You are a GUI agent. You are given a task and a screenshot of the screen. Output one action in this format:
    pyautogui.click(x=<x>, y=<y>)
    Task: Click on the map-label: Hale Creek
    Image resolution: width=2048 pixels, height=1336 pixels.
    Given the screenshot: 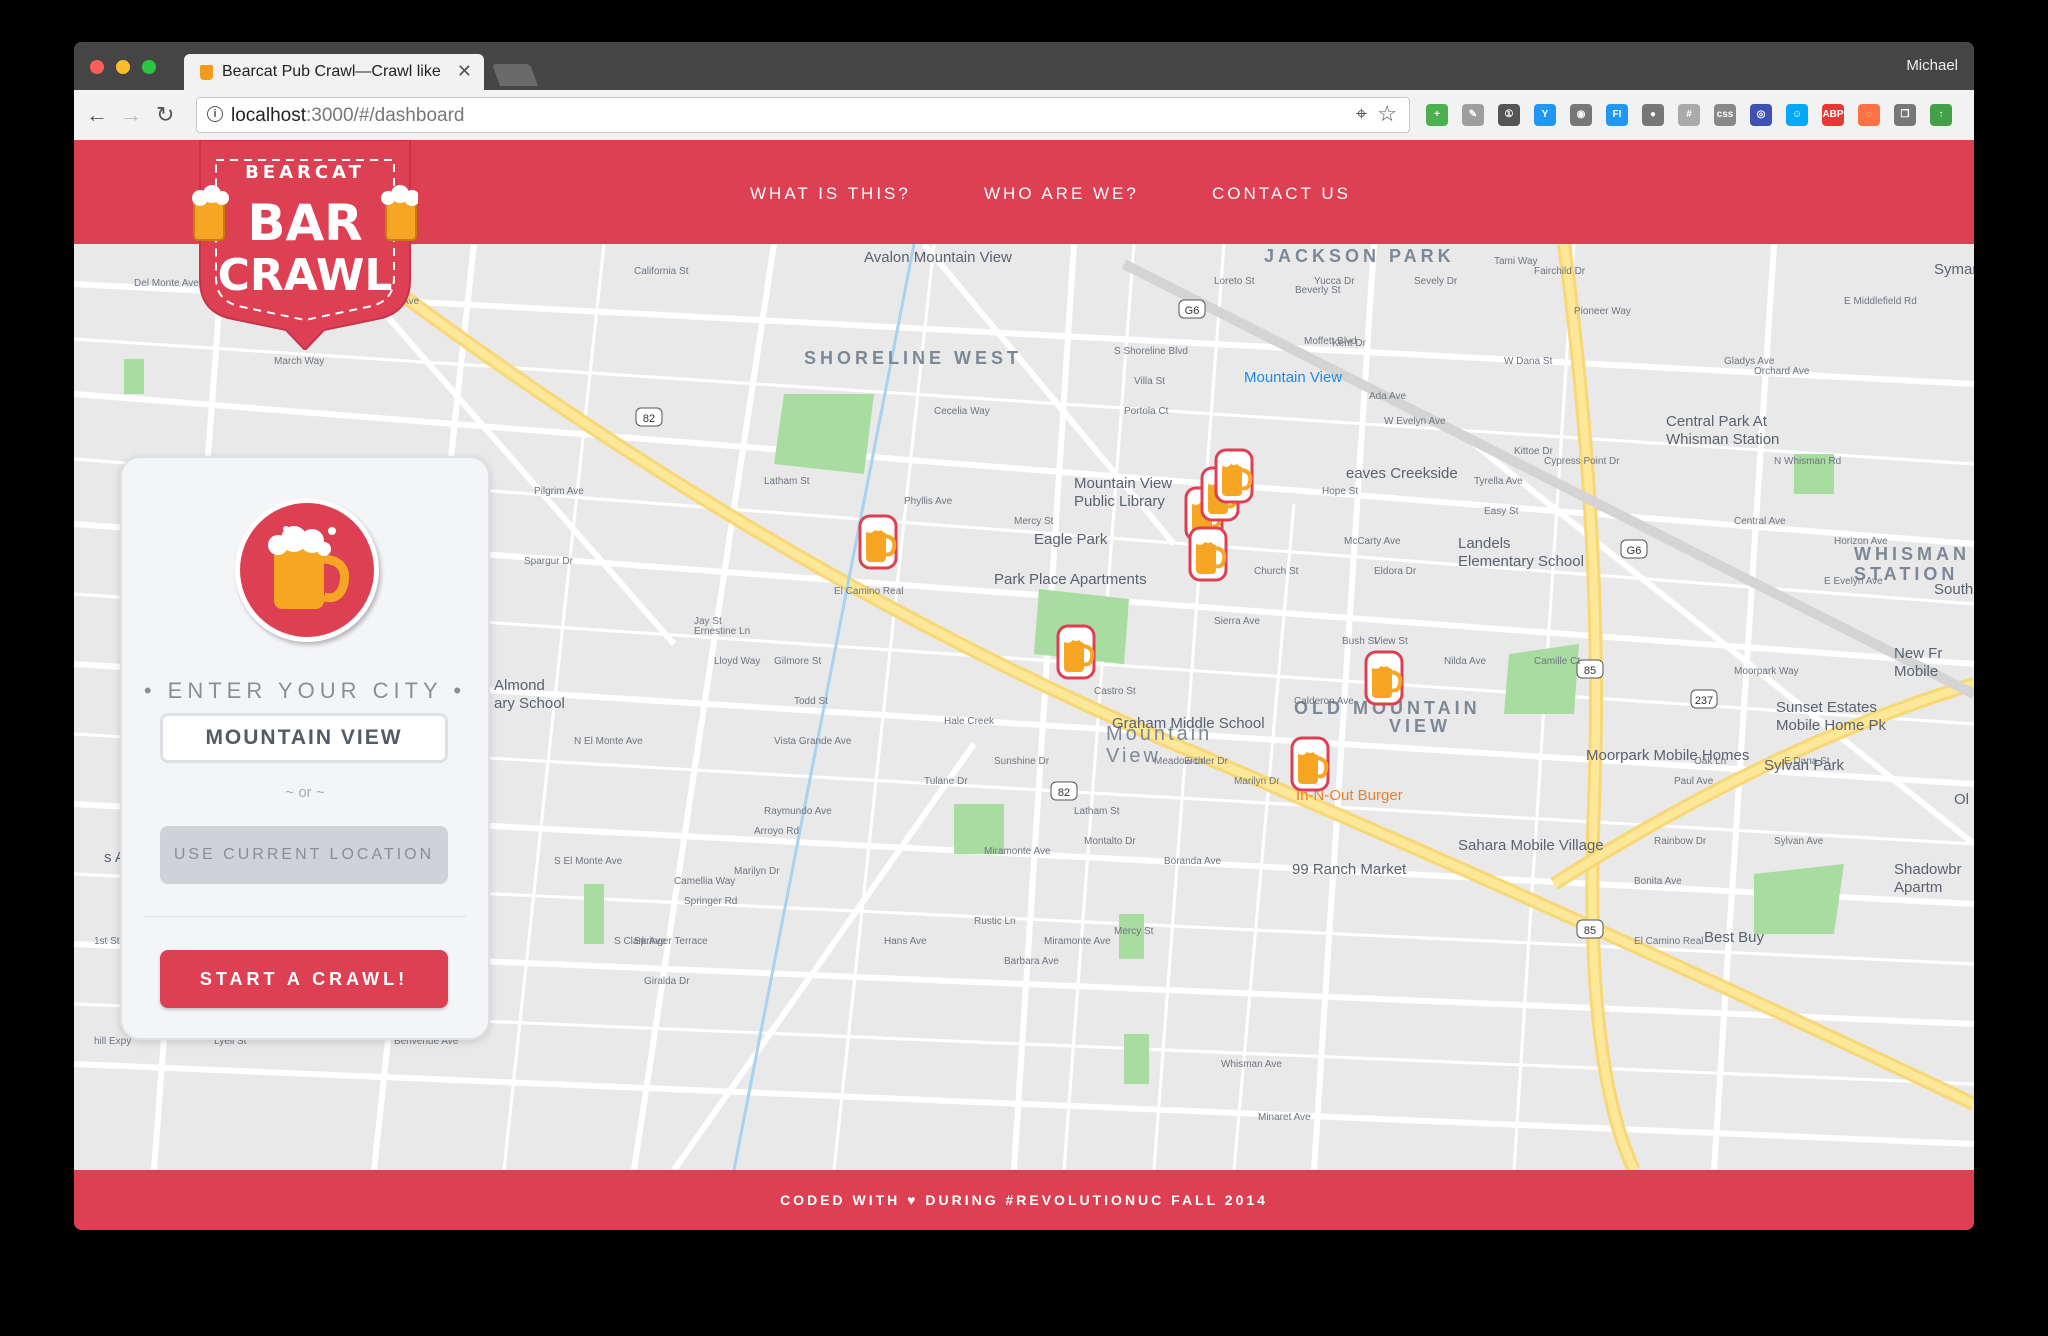 What is the action you would take?
    pyautogui.click(x=969, y=721)
    